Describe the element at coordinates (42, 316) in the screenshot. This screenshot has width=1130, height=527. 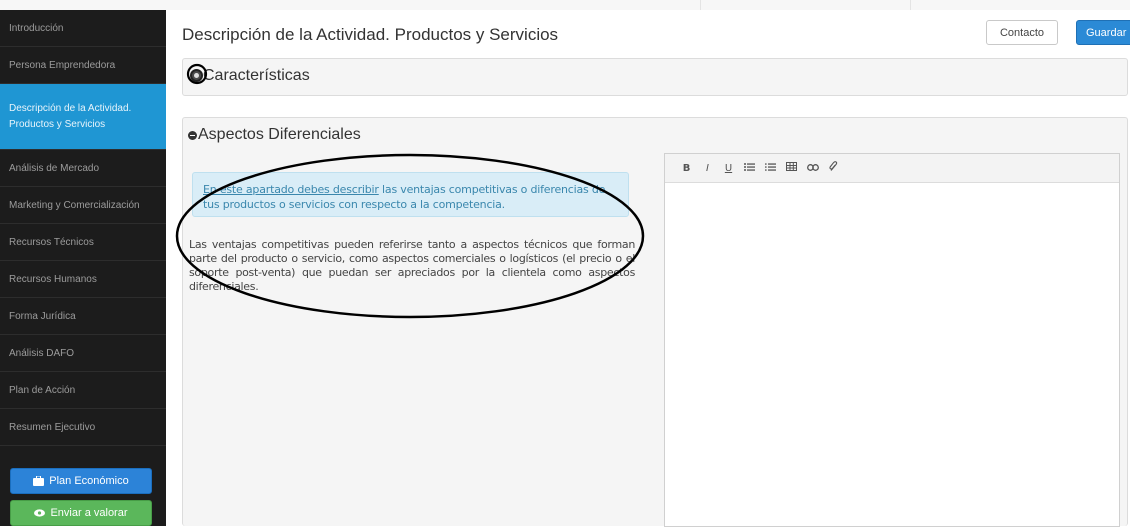
I see `sidebar-item-label: Forma Jurídica` at that location.